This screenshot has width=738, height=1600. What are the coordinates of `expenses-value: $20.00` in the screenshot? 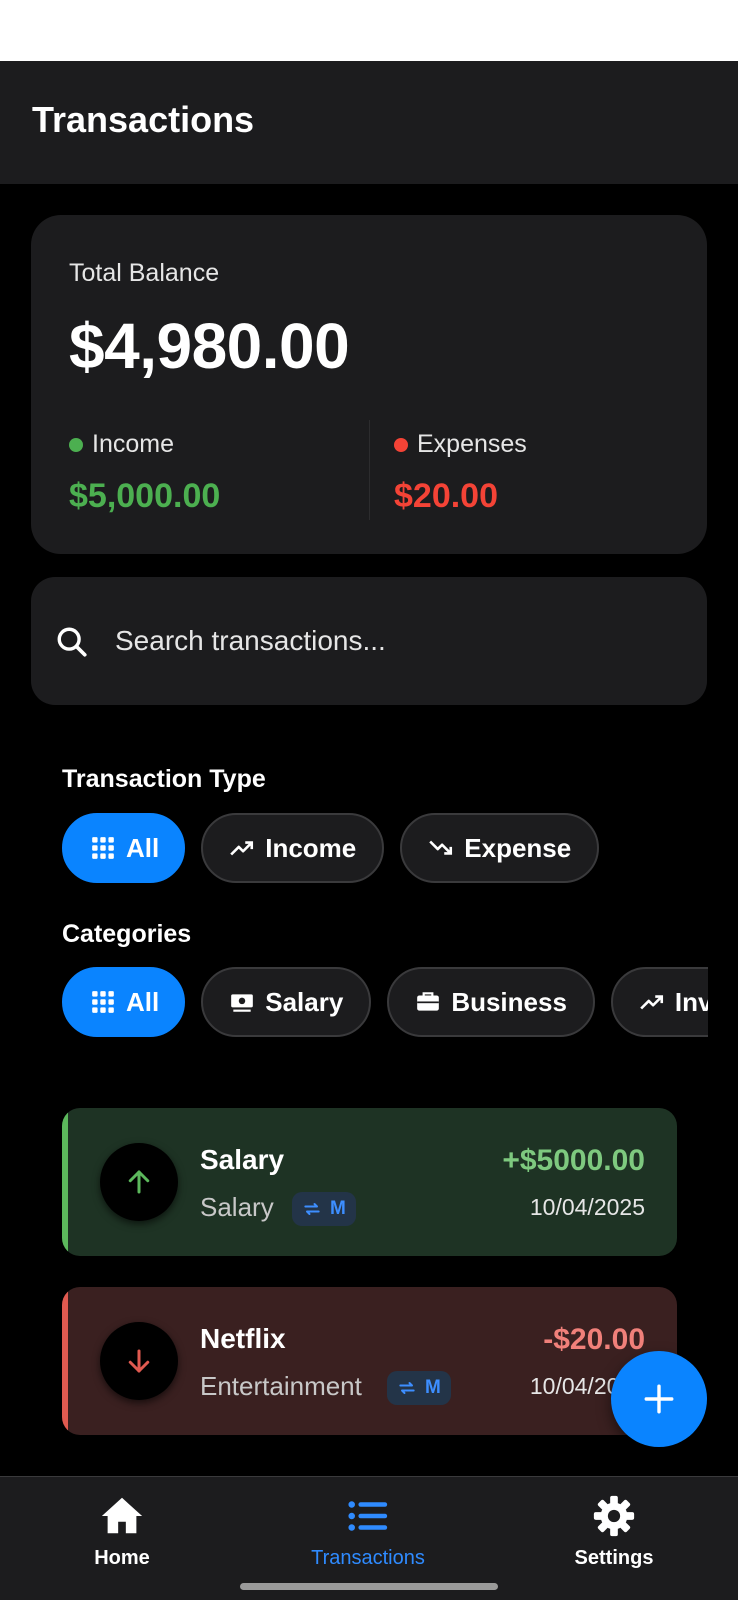 It's located at (446, 496).